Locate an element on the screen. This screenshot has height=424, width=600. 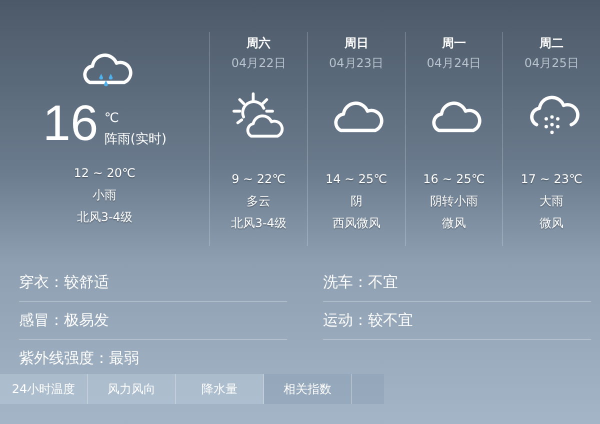
index-item: 洗车：不宜 is located at coordinates (360, 282).